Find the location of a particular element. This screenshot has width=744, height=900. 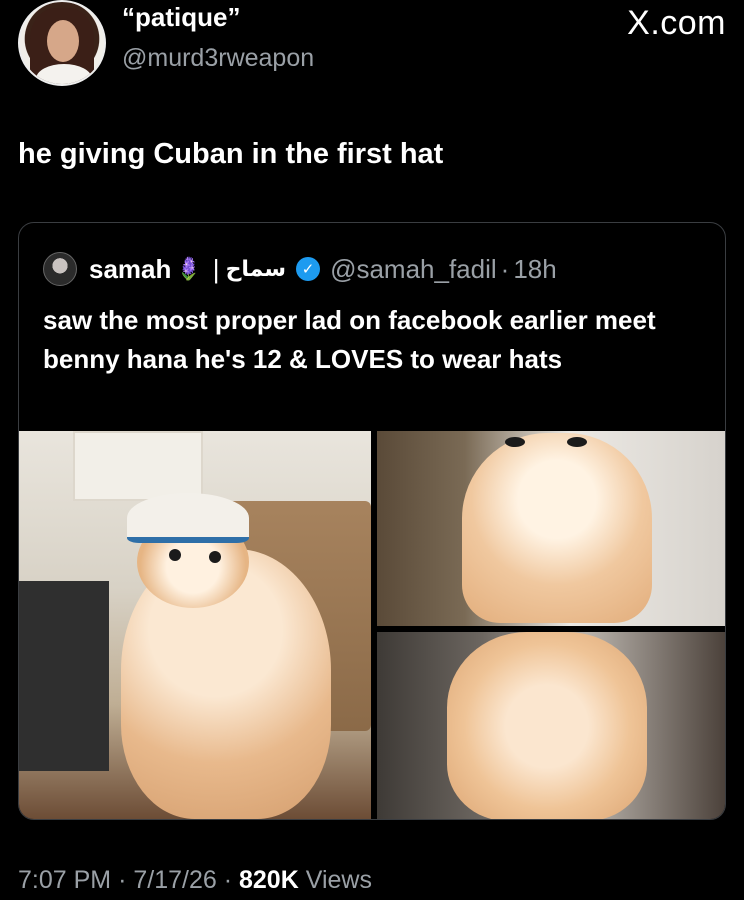

quoted-author-avatar is located at coordinates (60, 269).